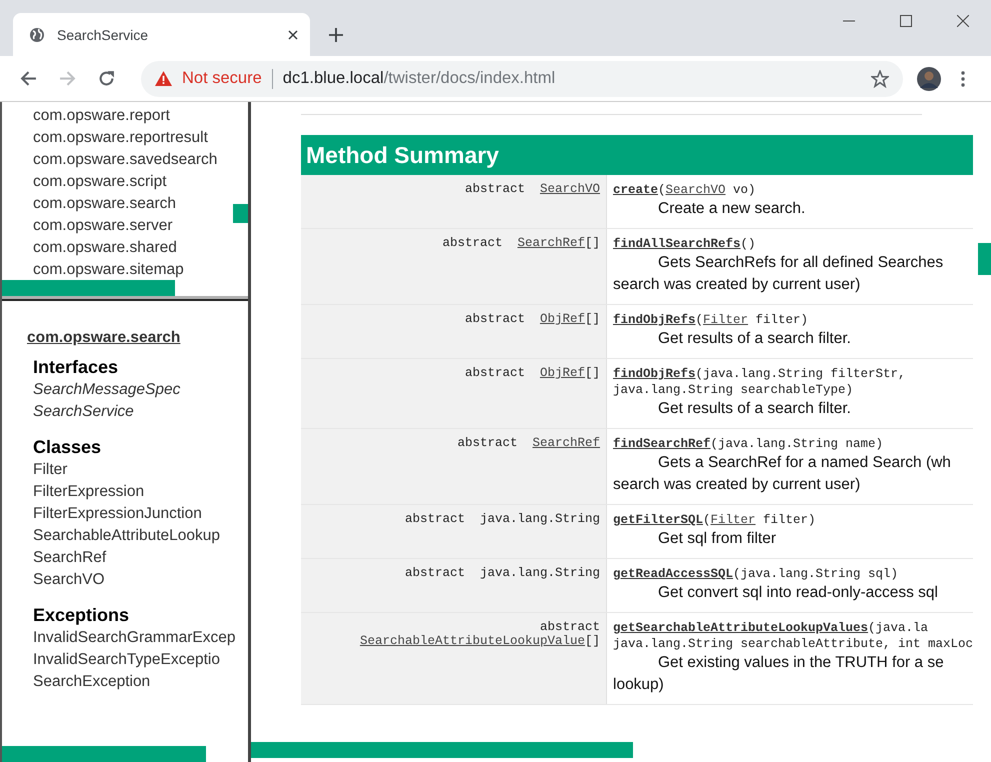 This screenshot has height=762, width=991. Describe the element at coordinates (748, 244) in the screenshot. I see `signature-text: ()` at that location.